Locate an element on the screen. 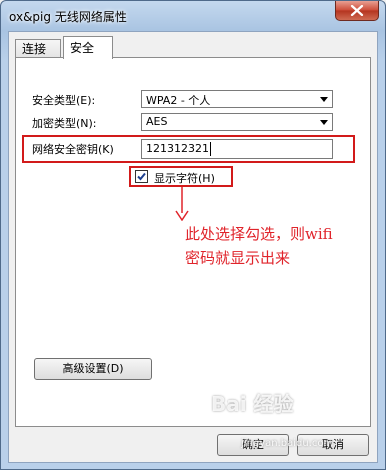 Image resolution: width=386 pixels, height=470 pixels. tab-security: 安全 is located at coordinates (88, 47).